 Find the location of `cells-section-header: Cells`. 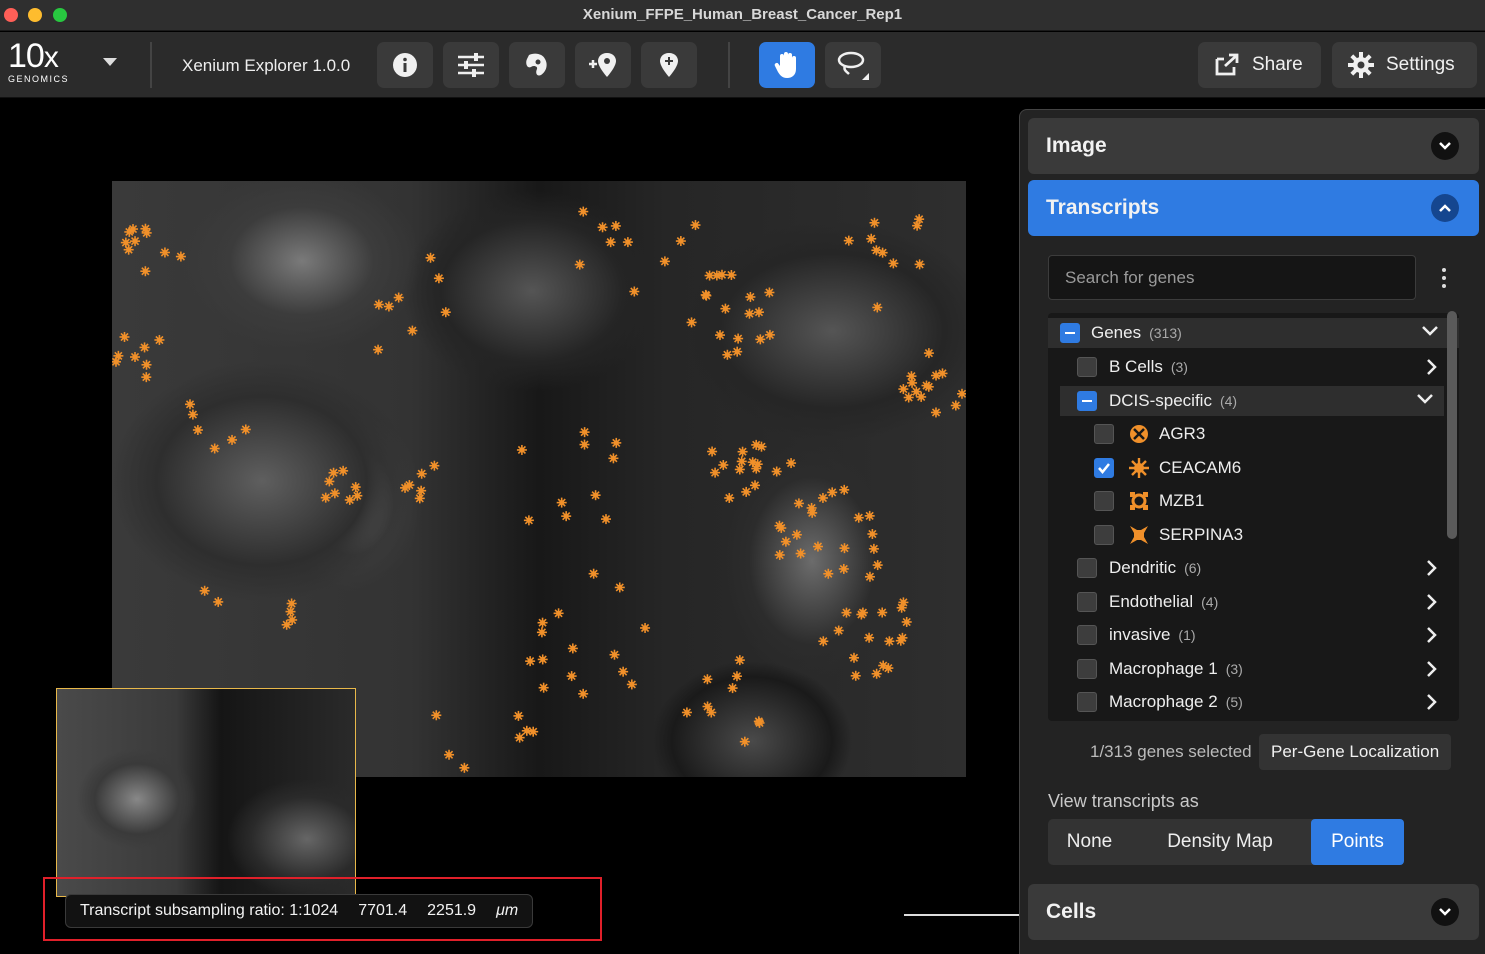

cells-section-header: Cells is located at coordinates (1253, 912).